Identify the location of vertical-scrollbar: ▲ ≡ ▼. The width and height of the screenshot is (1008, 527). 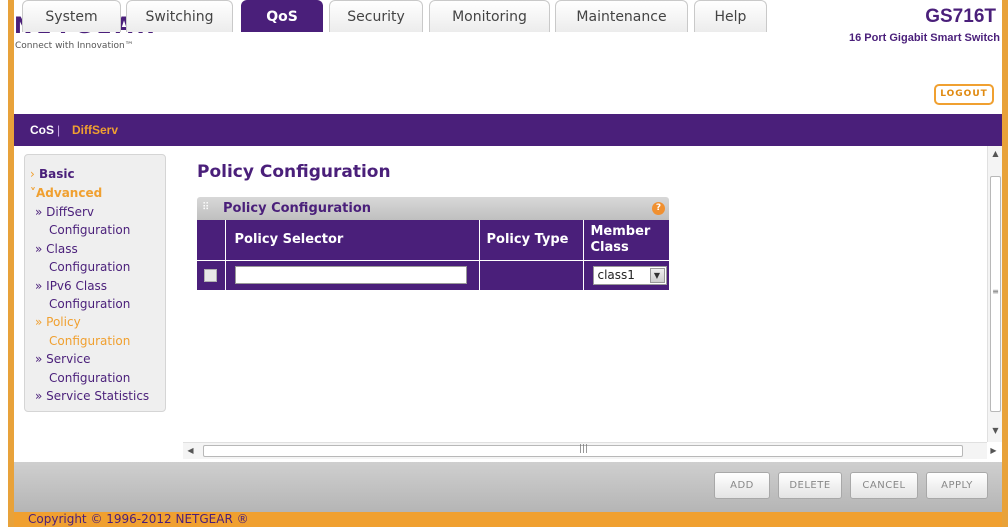
(994, 294).